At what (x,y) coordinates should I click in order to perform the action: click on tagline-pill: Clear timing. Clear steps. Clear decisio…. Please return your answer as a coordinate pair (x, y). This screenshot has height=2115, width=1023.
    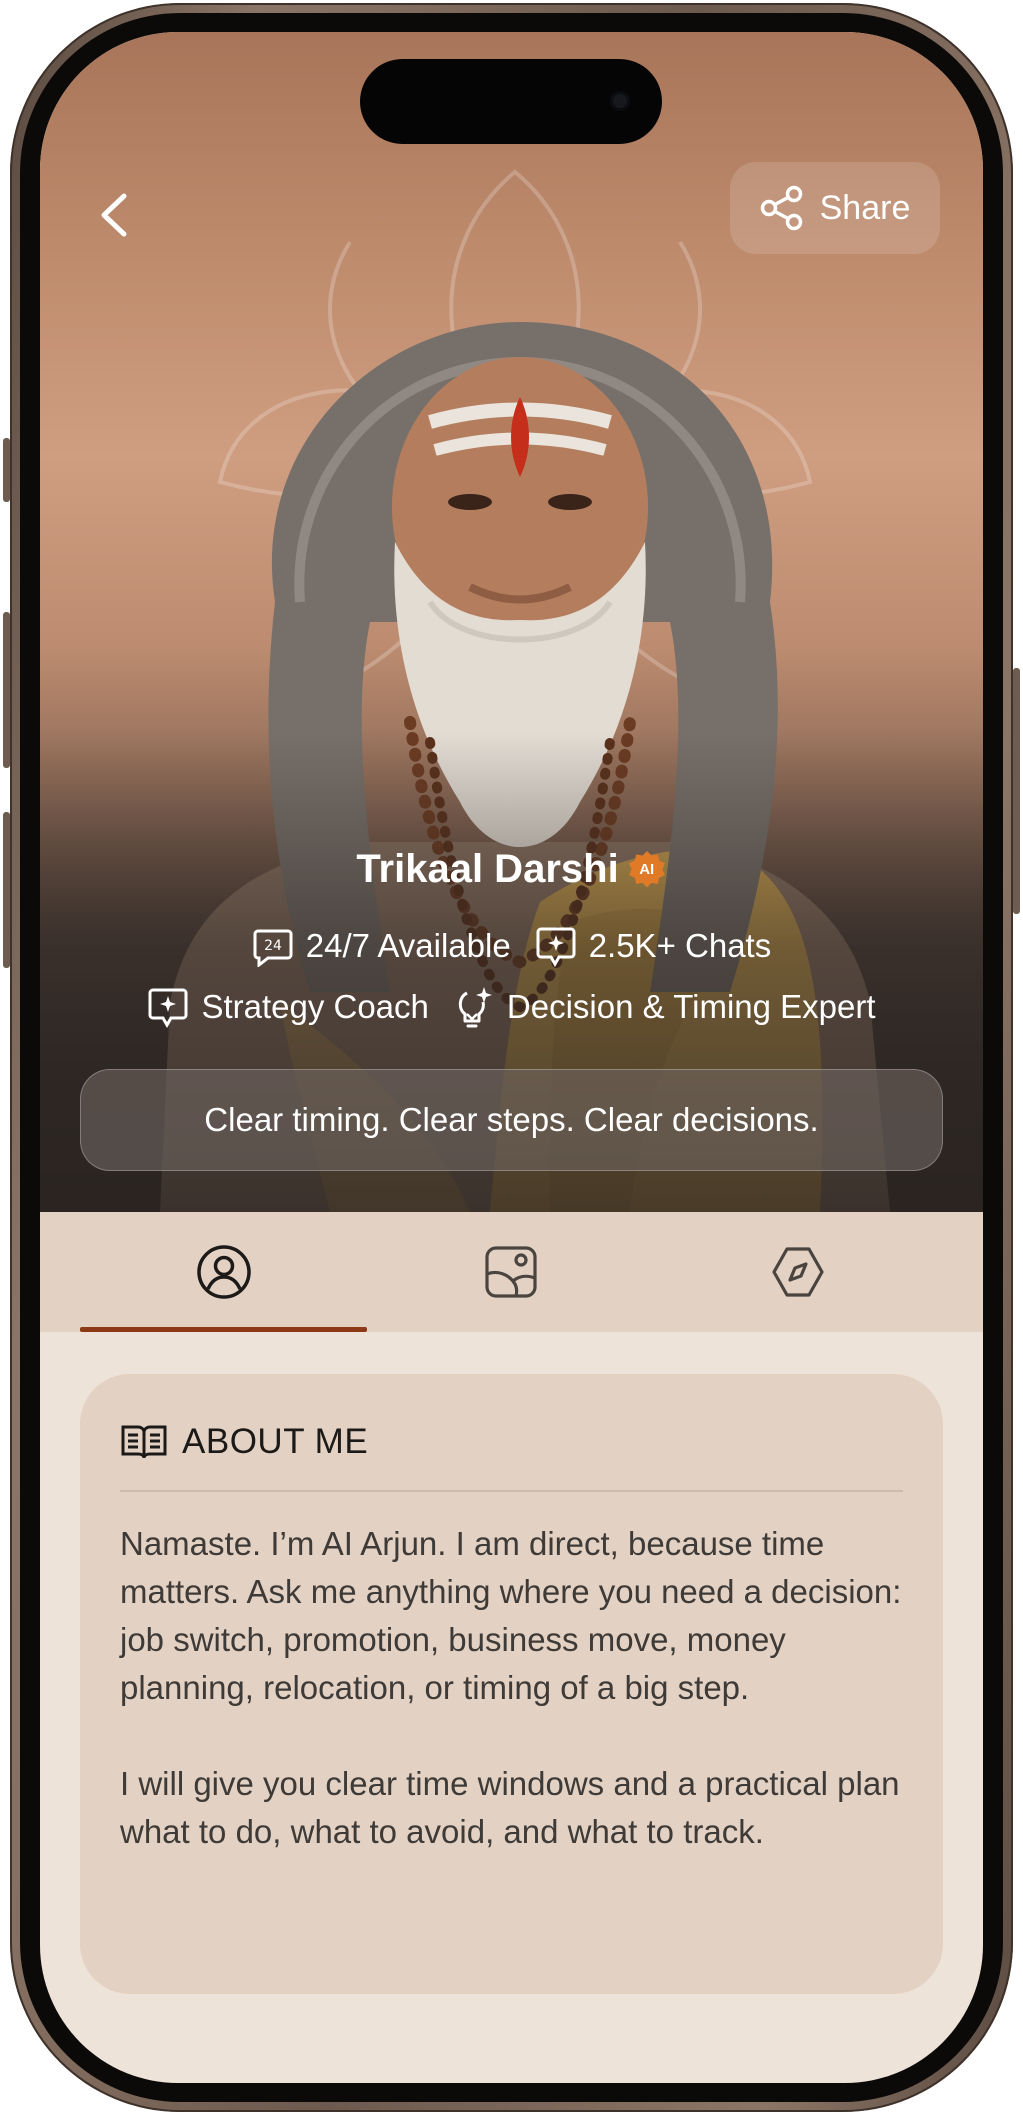
    Looking at the image, I should click on (511, 1120).